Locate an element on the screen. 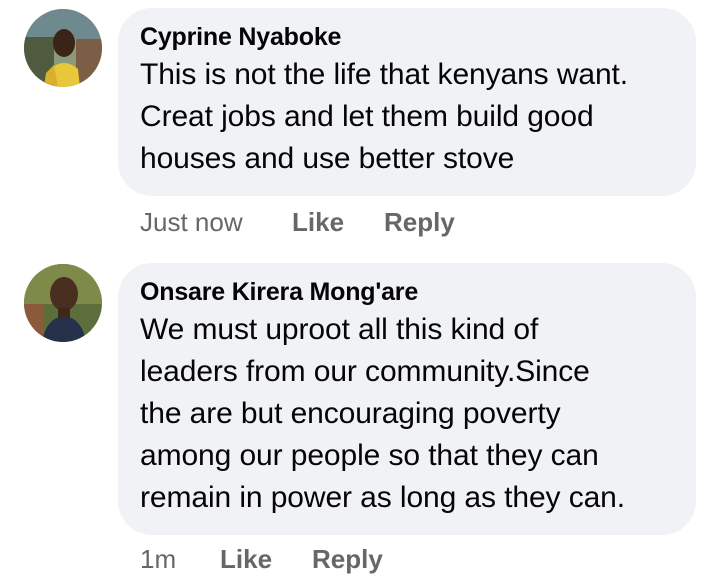 This screenshot has width=719, height=583. comment-author: Cyprine Nyaboke is located at coordinates (406, 37).